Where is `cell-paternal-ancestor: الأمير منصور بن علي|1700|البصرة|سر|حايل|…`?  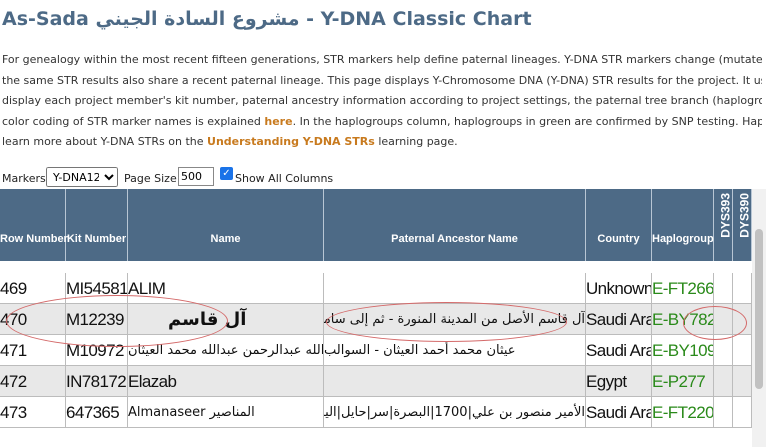
cell-paternal-ancestor: الأمير منصور بن علي|1700|البصرة|سر|حايل|… is located at coordinates (455, 412).